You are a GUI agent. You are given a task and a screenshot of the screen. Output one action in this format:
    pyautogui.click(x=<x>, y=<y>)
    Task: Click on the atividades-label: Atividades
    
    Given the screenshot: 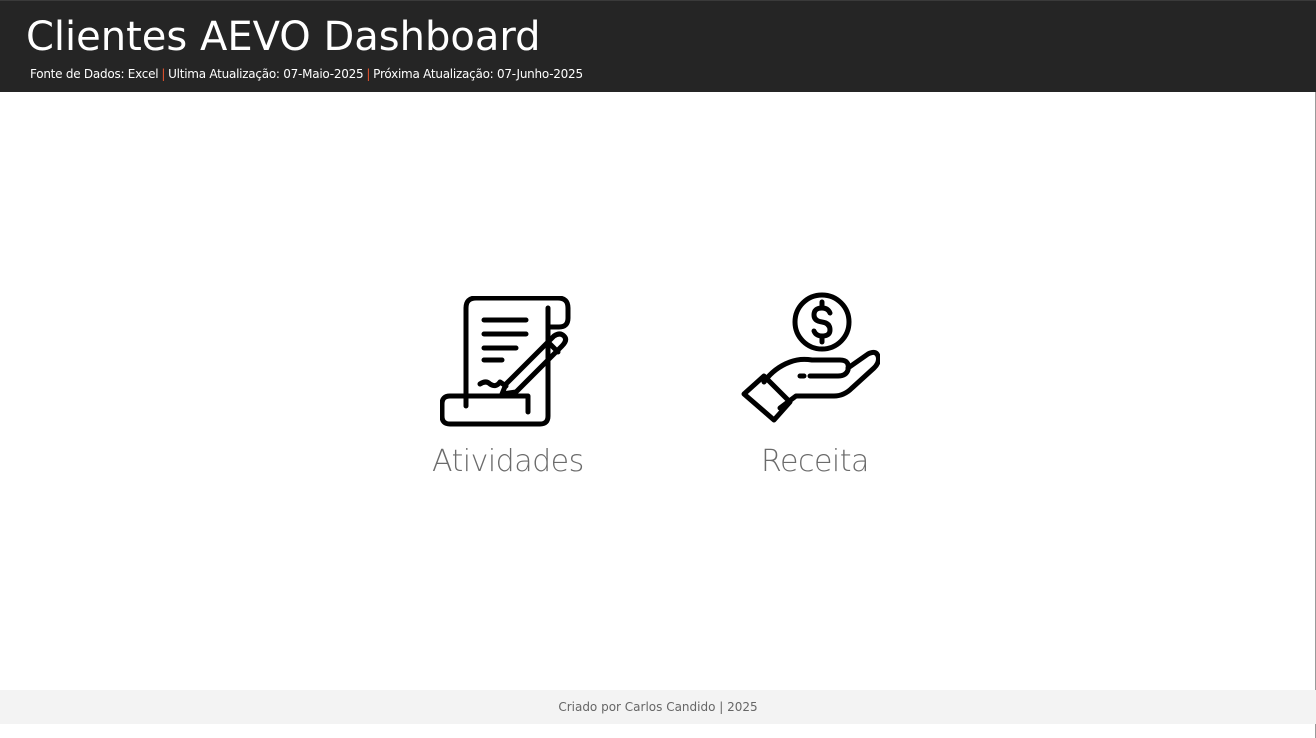 What is the action you would take?
    pyautogui.click(x=508, y=461)
    